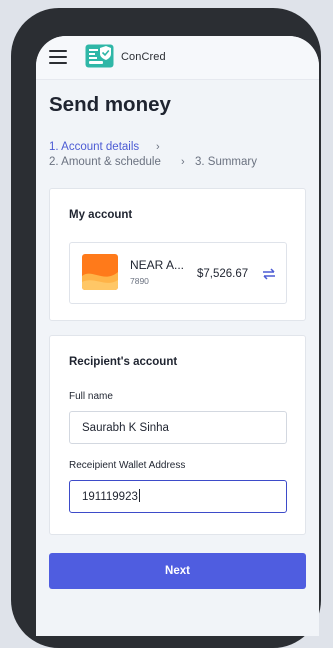 The height and width of the screenshot is (648, 333). What do you see at coordinates (105, 162) in the screenshot?
I see `step-amount-schedule: 2. Amount & schedule` at bounding box center [105, 162].